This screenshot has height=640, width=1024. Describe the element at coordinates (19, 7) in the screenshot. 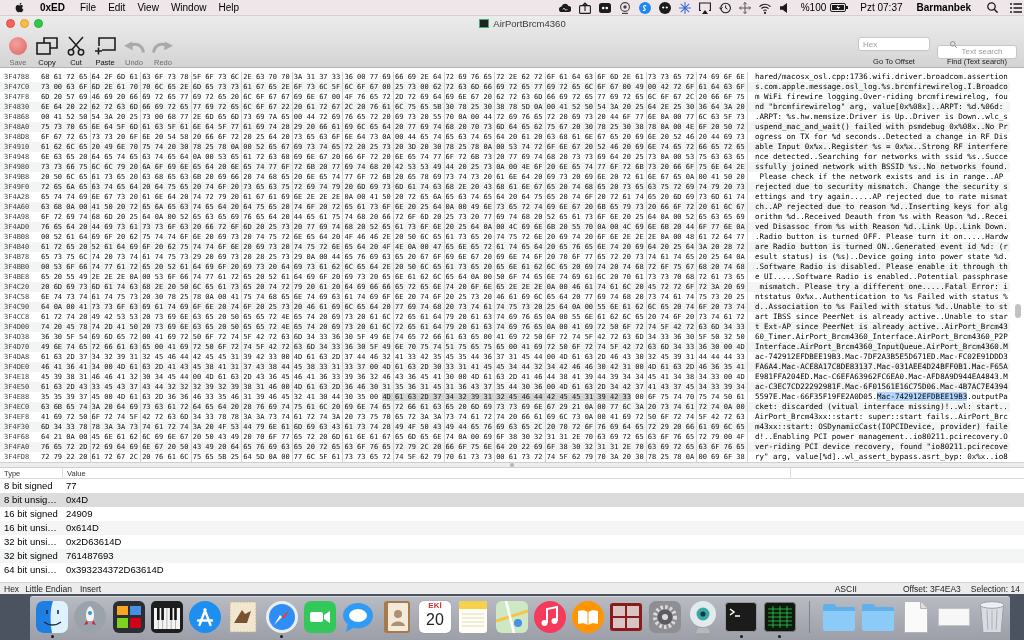

I see `apple-logo-icon` at that location.